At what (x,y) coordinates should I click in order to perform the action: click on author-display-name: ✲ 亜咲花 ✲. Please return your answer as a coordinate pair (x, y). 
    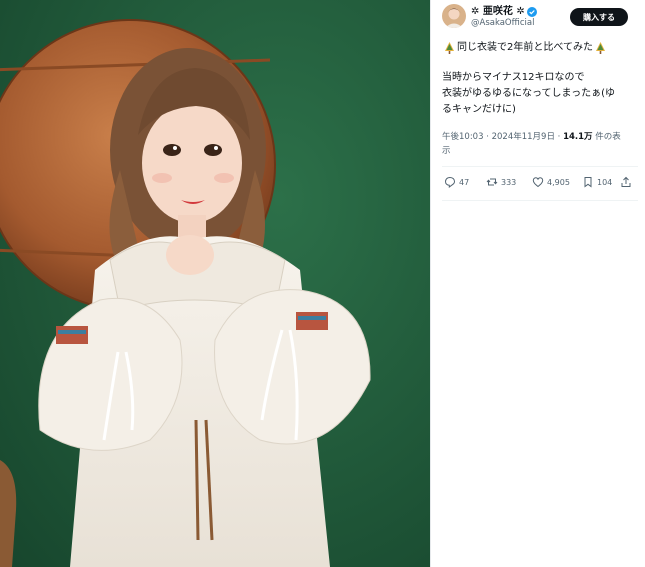
    Looking at the image, I should click on (498, 11).